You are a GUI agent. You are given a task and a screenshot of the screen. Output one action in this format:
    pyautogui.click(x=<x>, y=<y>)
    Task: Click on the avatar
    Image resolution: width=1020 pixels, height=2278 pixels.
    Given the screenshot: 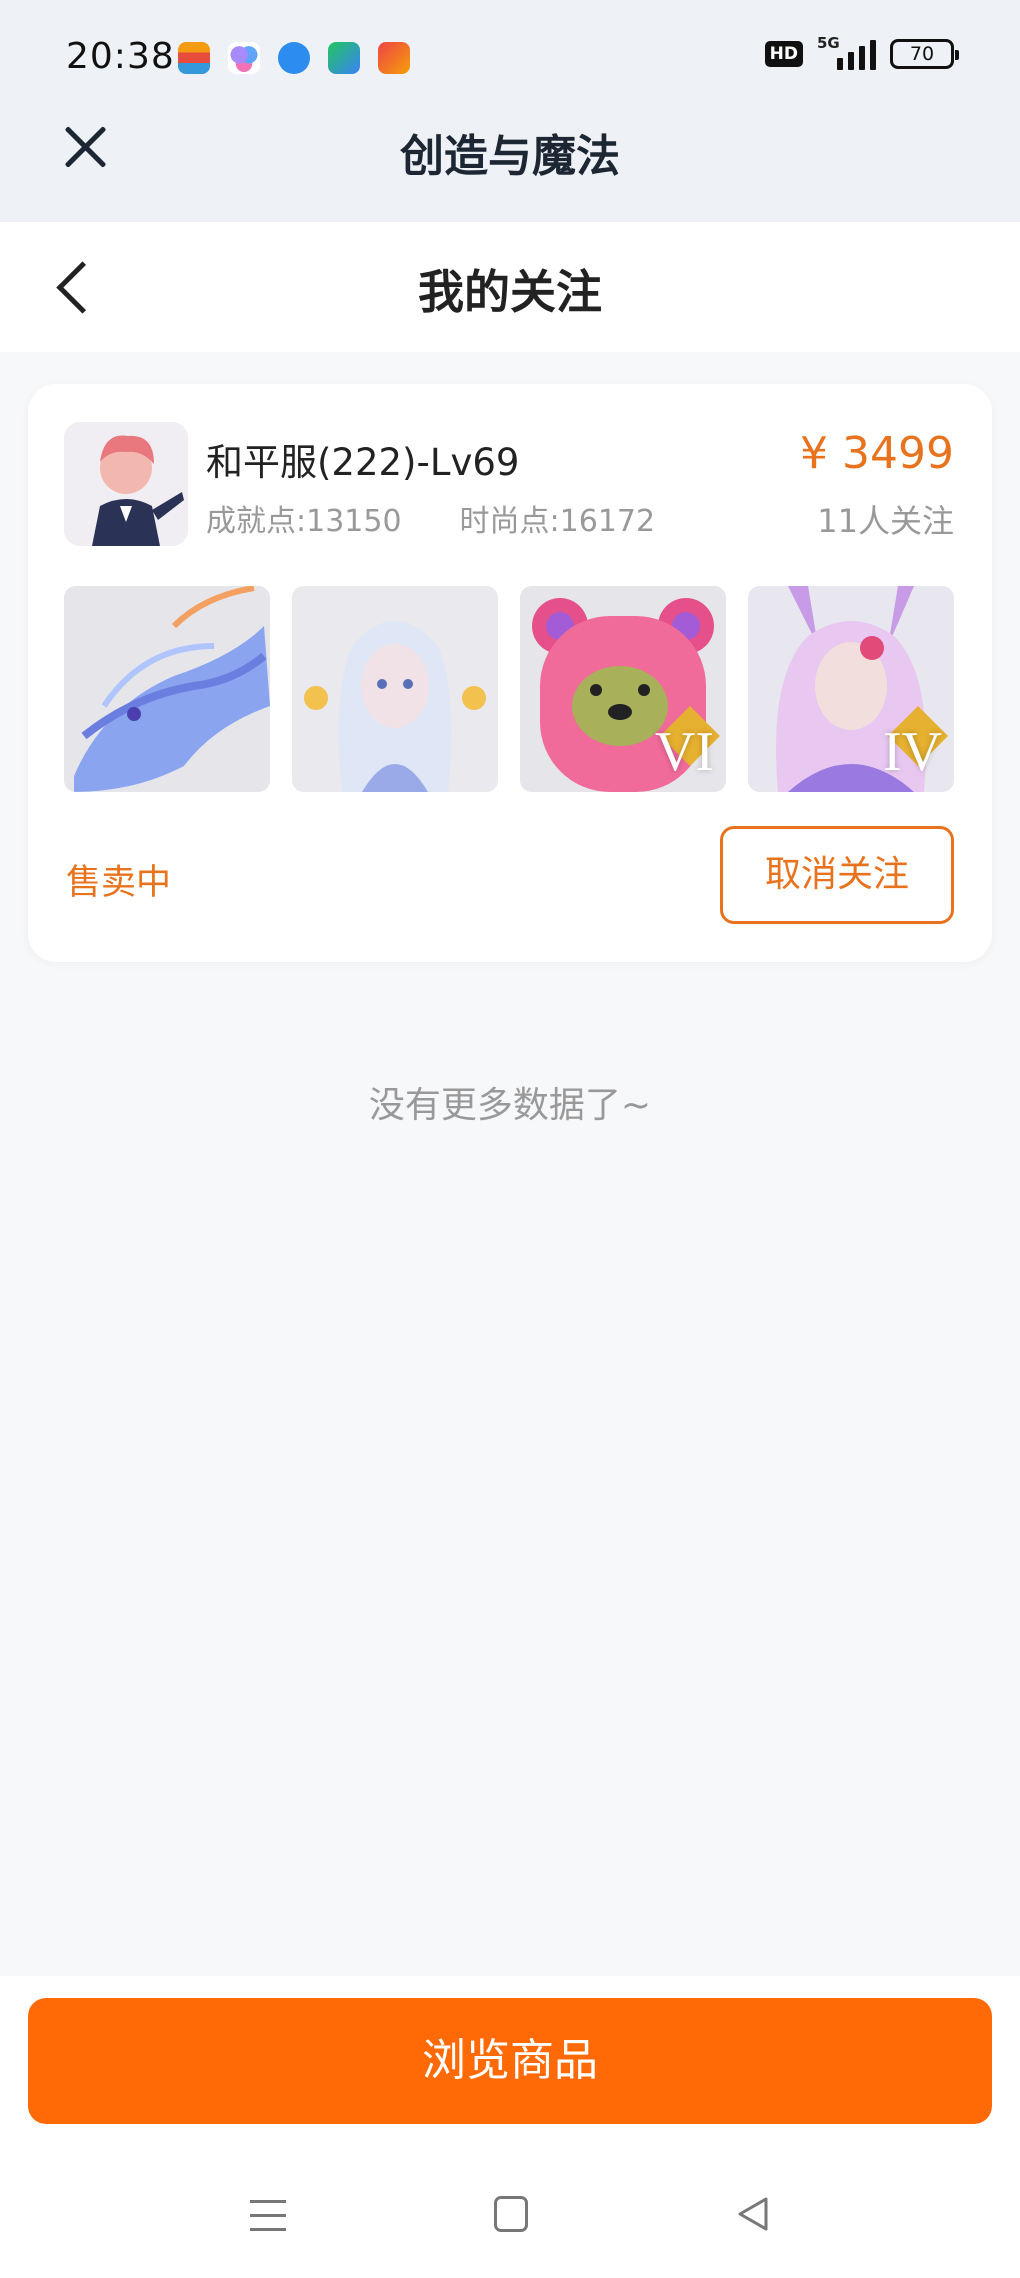 What is the action you would take?
    pyautogui.click(x=126, y=484)
    